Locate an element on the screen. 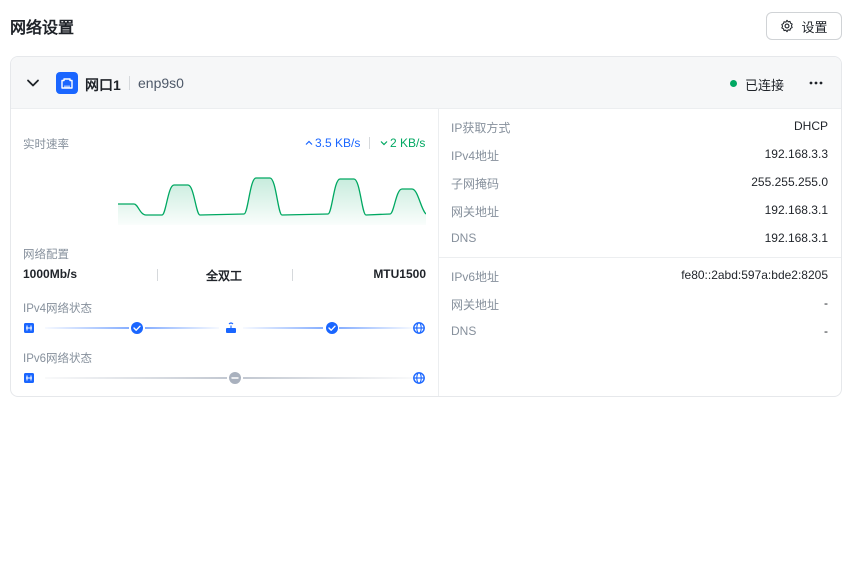 The height and width of the screenshot is (565, 855). download-speed: 2 KB/s is located at coordinates (402, 143).